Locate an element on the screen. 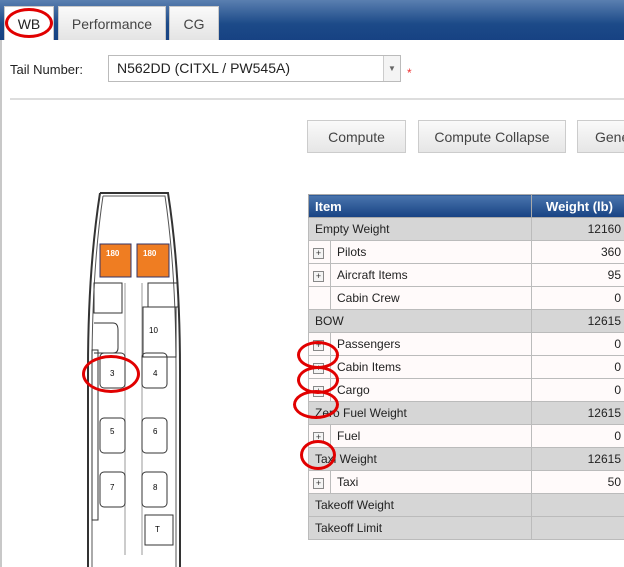  seat-label: 8 is located at coordinates (155, 487).